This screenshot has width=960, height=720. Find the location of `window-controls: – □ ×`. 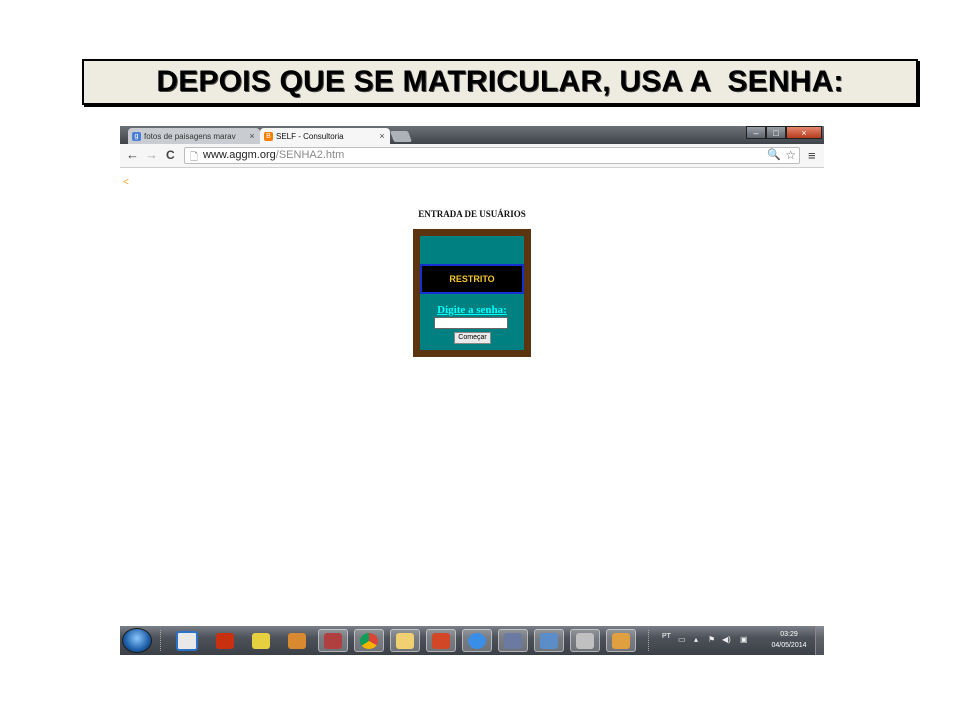

window-controls: – □ × is located at coordinates (784, 132).